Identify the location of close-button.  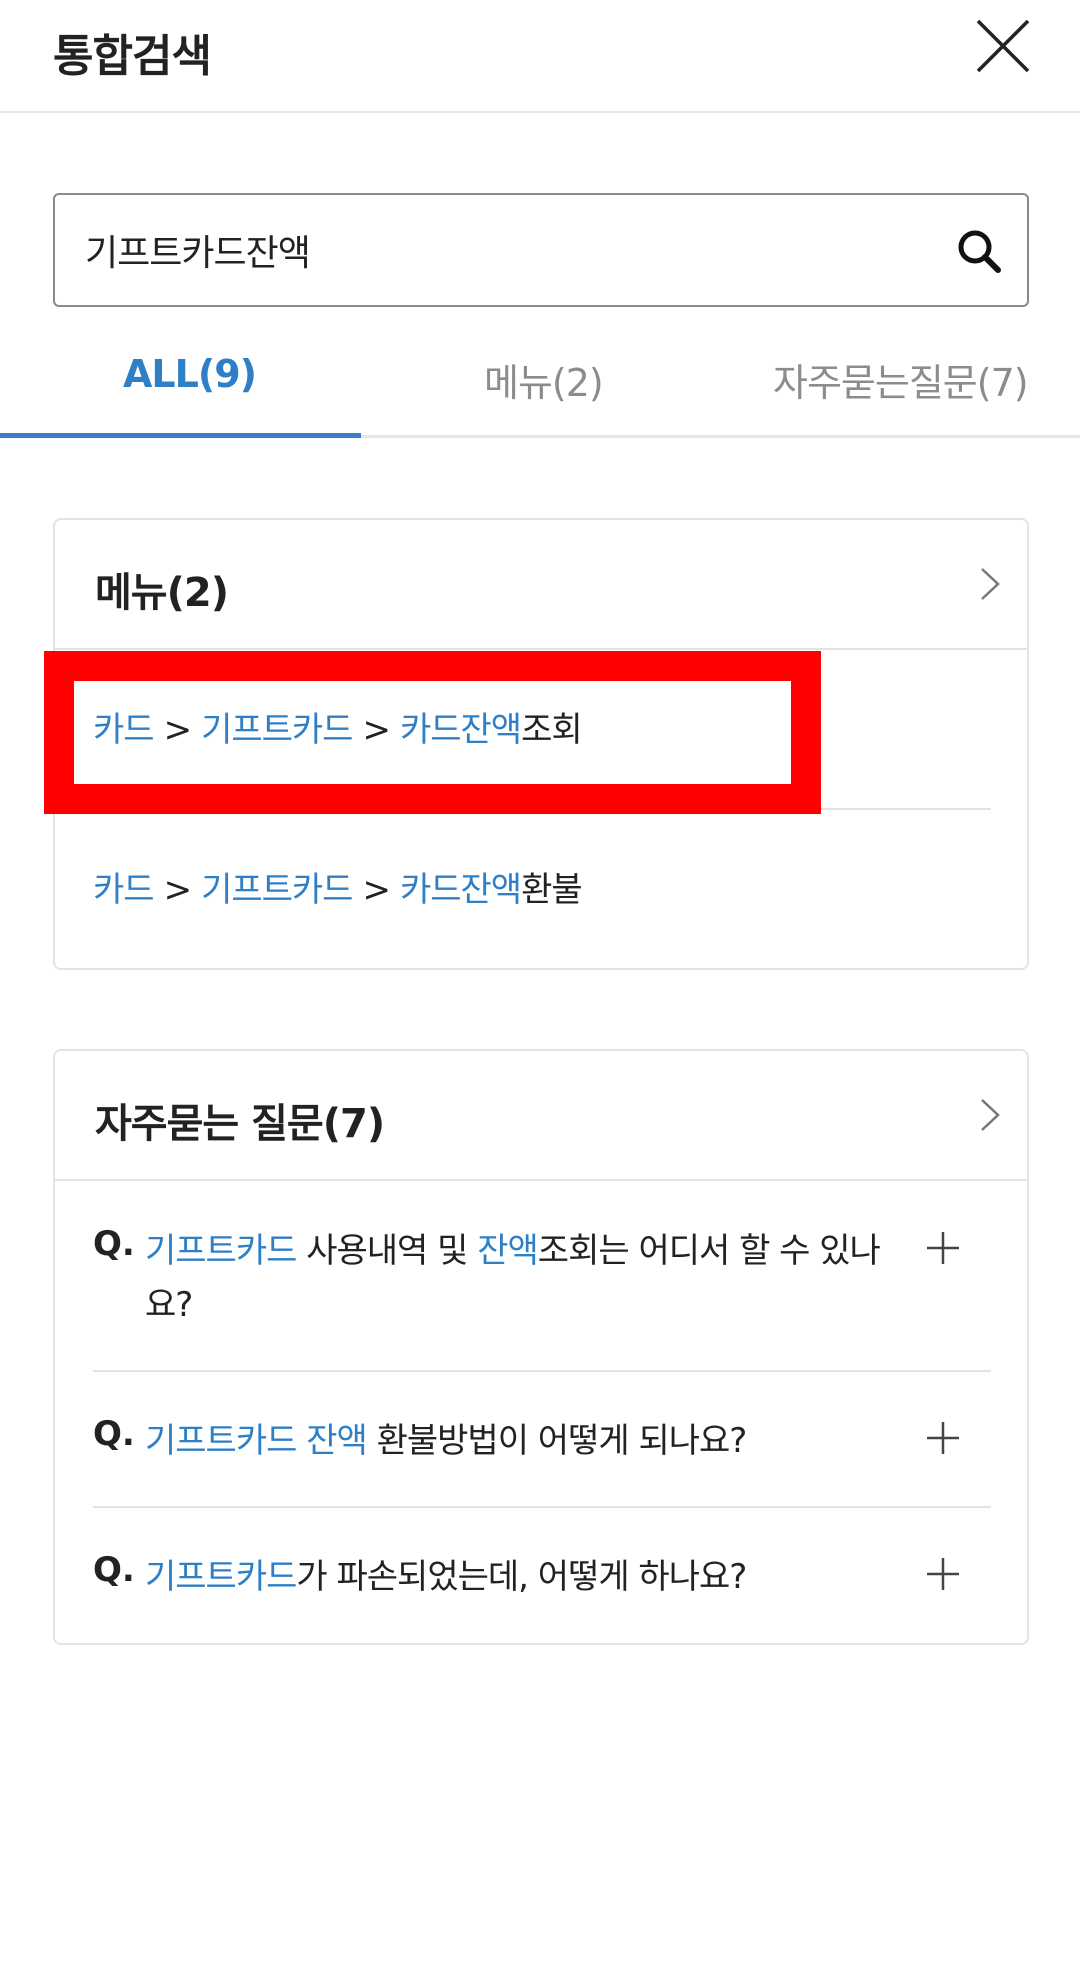
(1003, 46).